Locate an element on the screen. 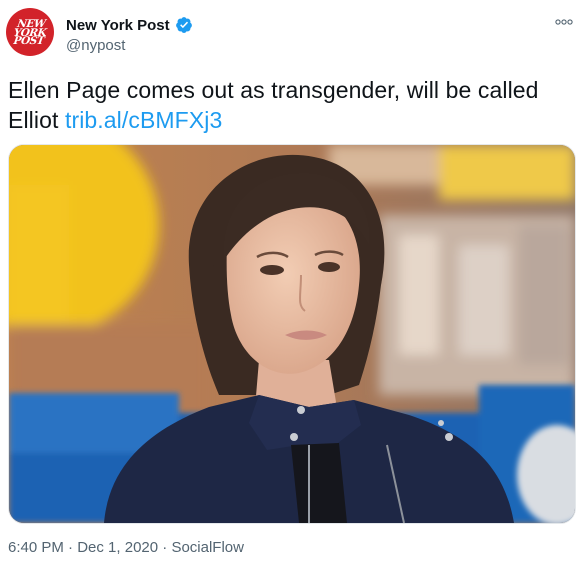 This screenshot has height=572, width=588. author-row: New York Post is located at coordinates (129, 25).